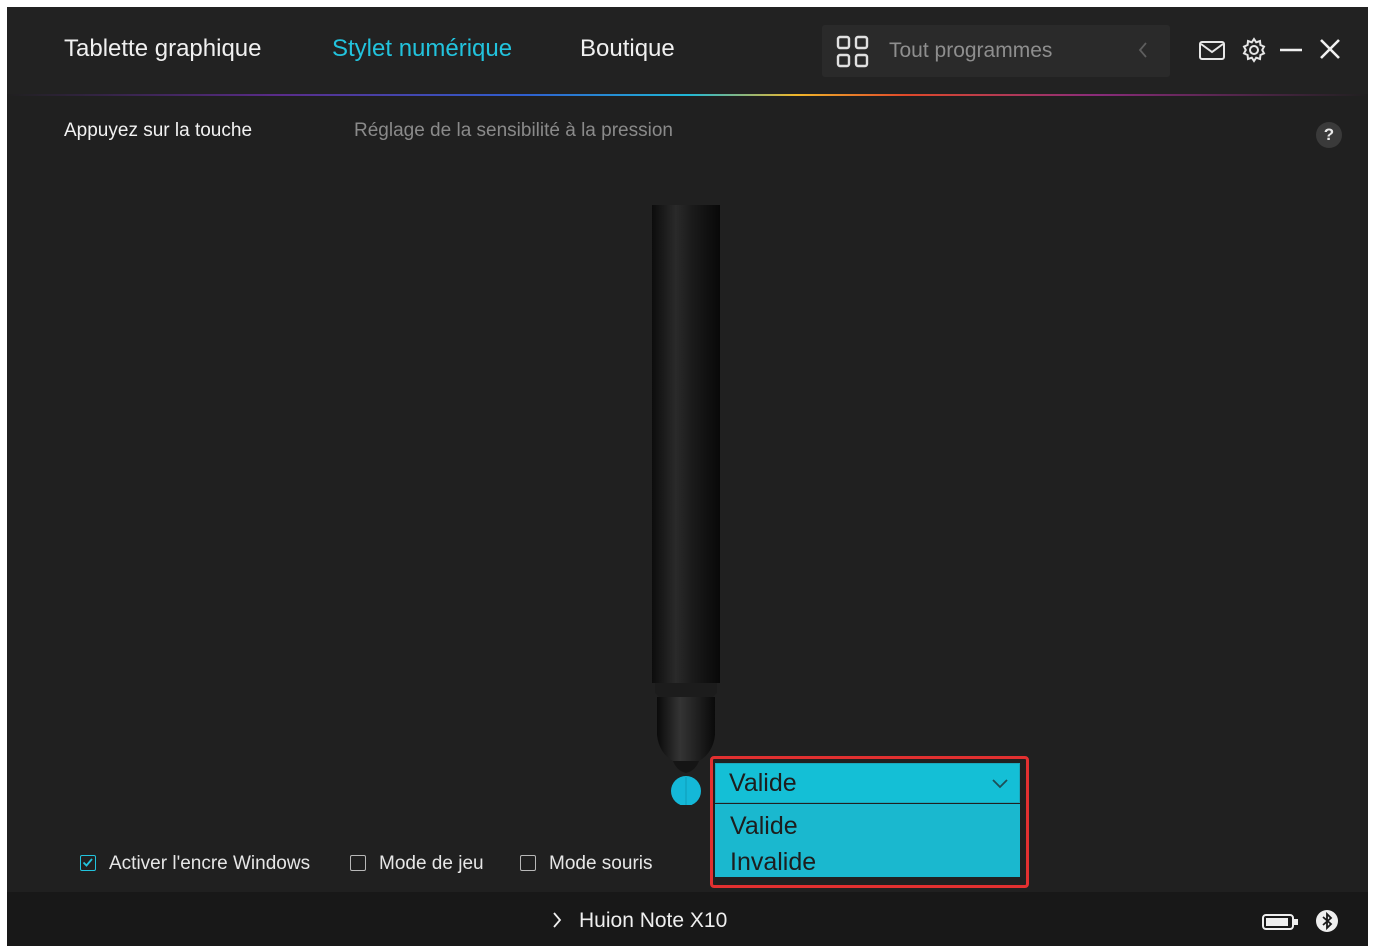 The height and width of the screenshot is (946, 1373). What do you see at coordinates (1327, 921) in the screenshot?
I see `bluetooth-icon` at bounding box center [1327, 921].